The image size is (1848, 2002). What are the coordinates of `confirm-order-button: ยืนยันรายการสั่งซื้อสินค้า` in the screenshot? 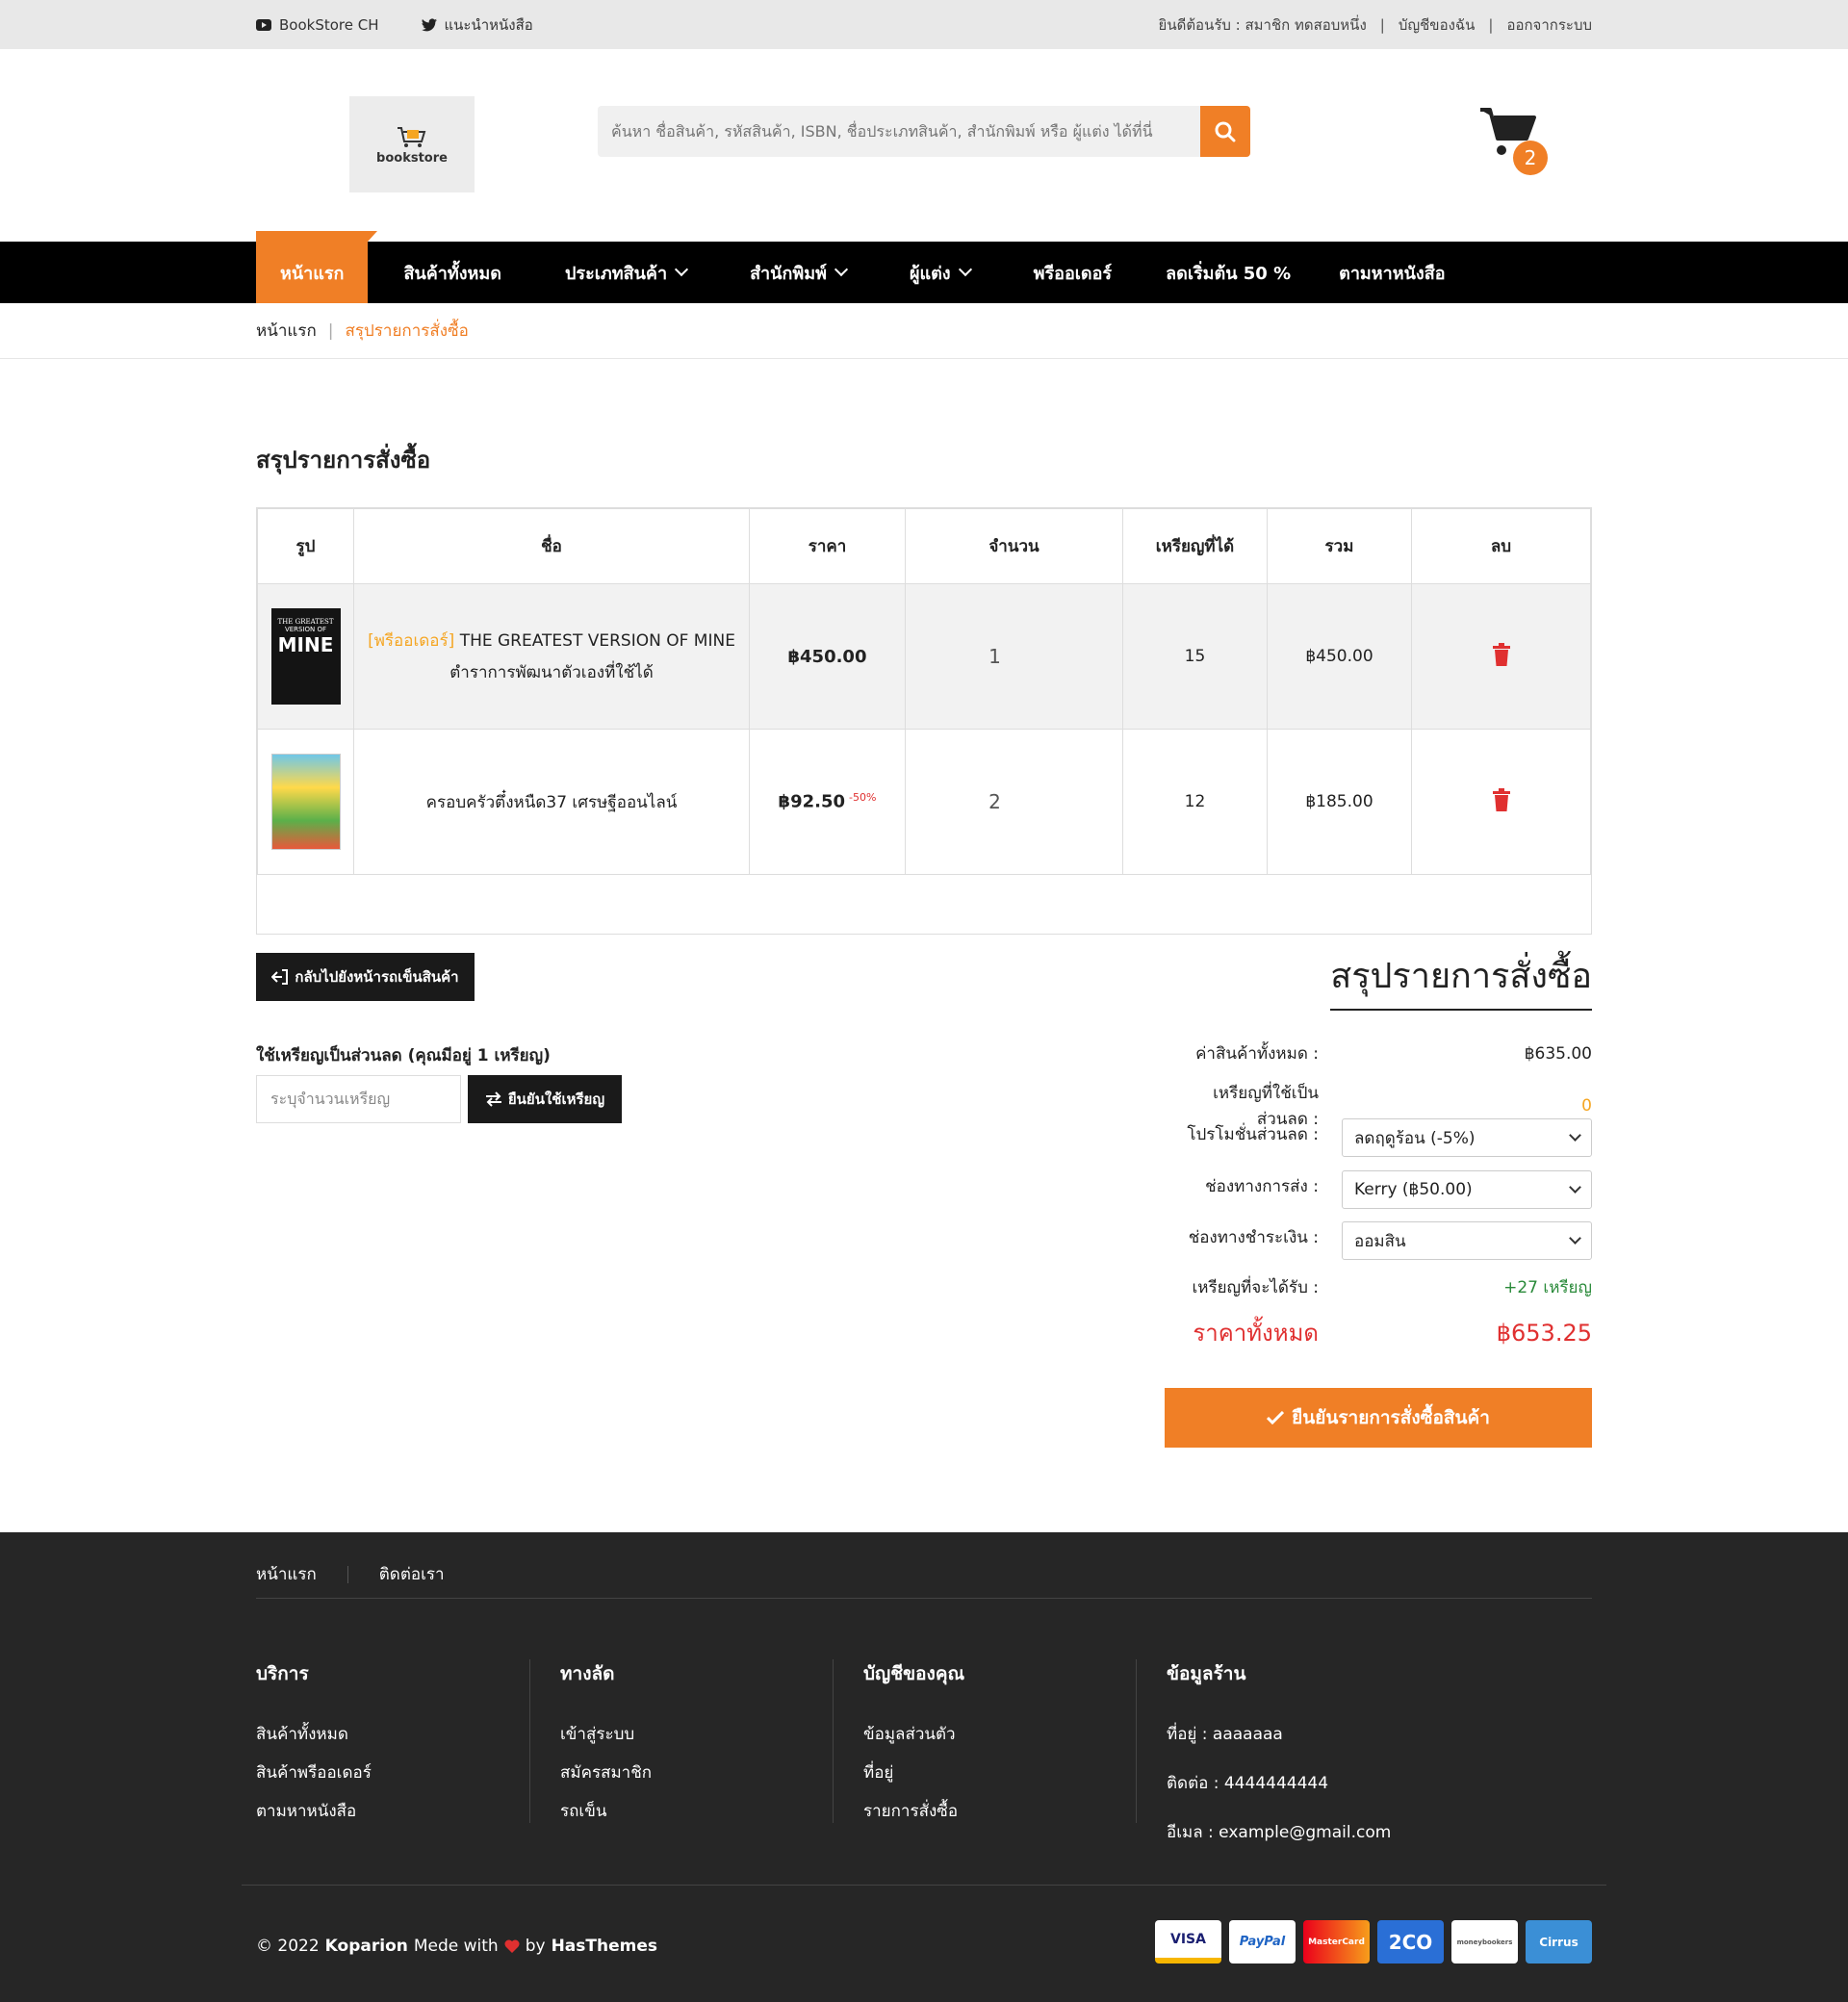 It's located at (1378, 1418).